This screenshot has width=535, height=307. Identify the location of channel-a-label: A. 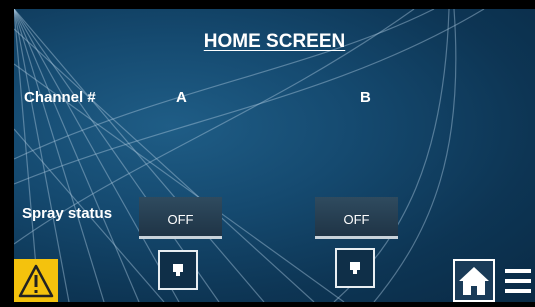
(181, 97).